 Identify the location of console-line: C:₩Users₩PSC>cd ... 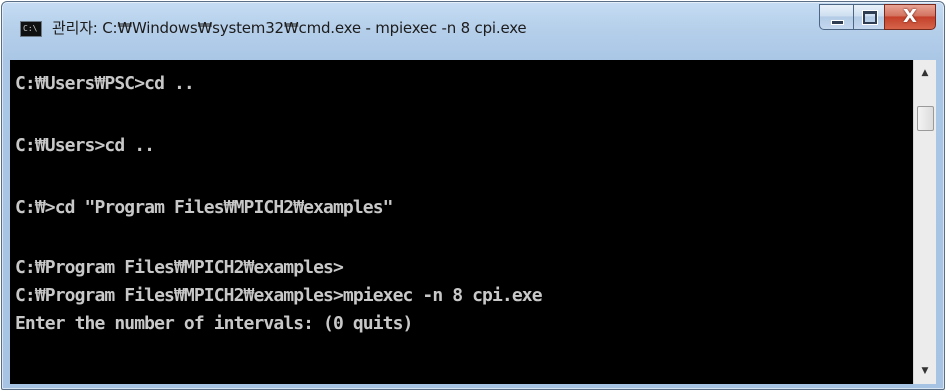
(105, 83).